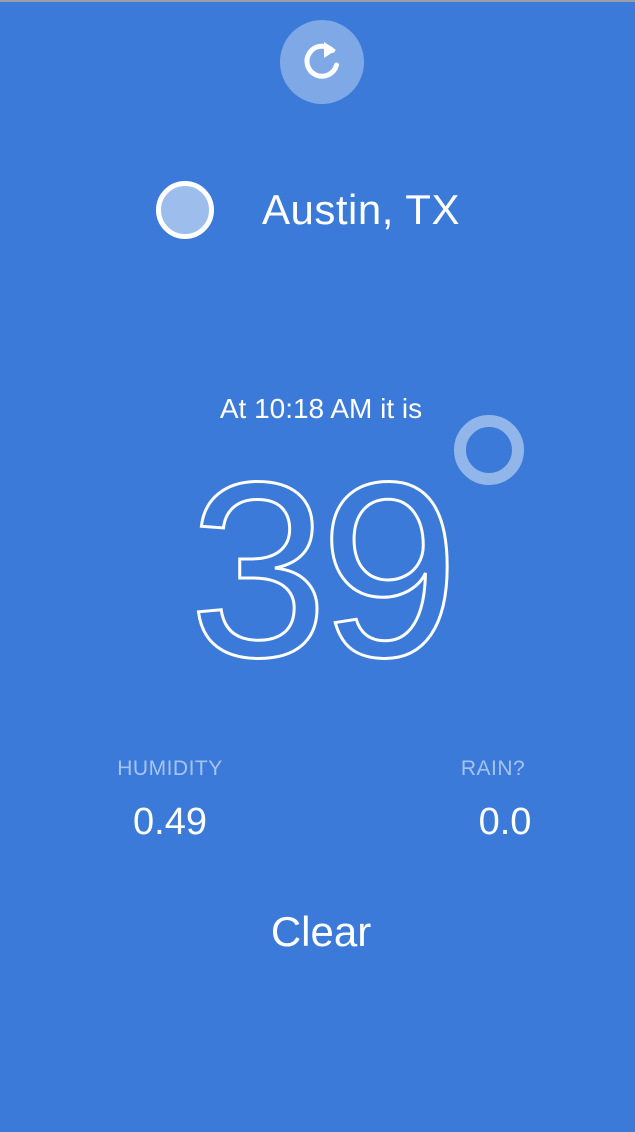 The image size is (635, 1132). I want to click on rain-label: RAIN?, so click(493, 768).